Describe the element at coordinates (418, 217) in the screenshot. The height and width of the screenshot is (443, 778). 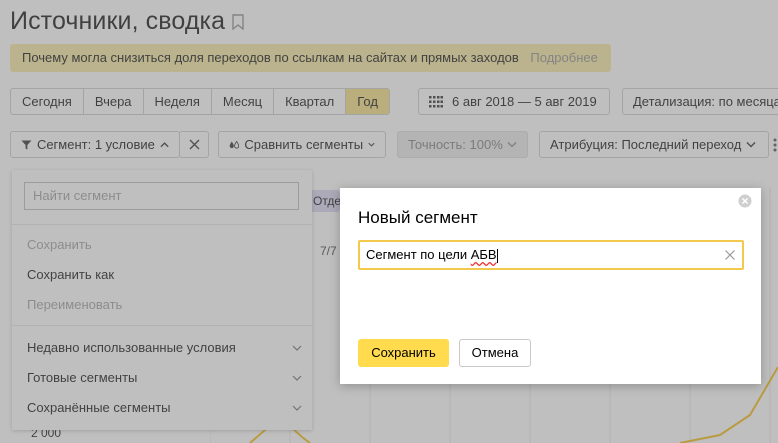
I see `dialog-title: Новый сегмент` at that location.